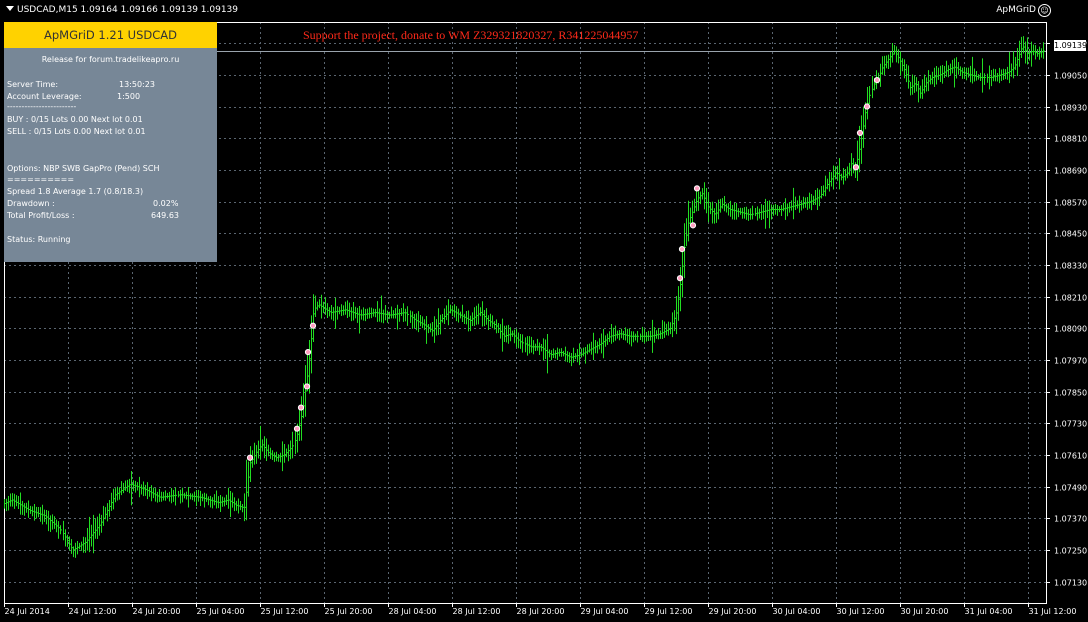 Image resolution: width=1088 pixels, height=622 pixels. I want to click on dropdown-triangle-icon, so click(10, 8).